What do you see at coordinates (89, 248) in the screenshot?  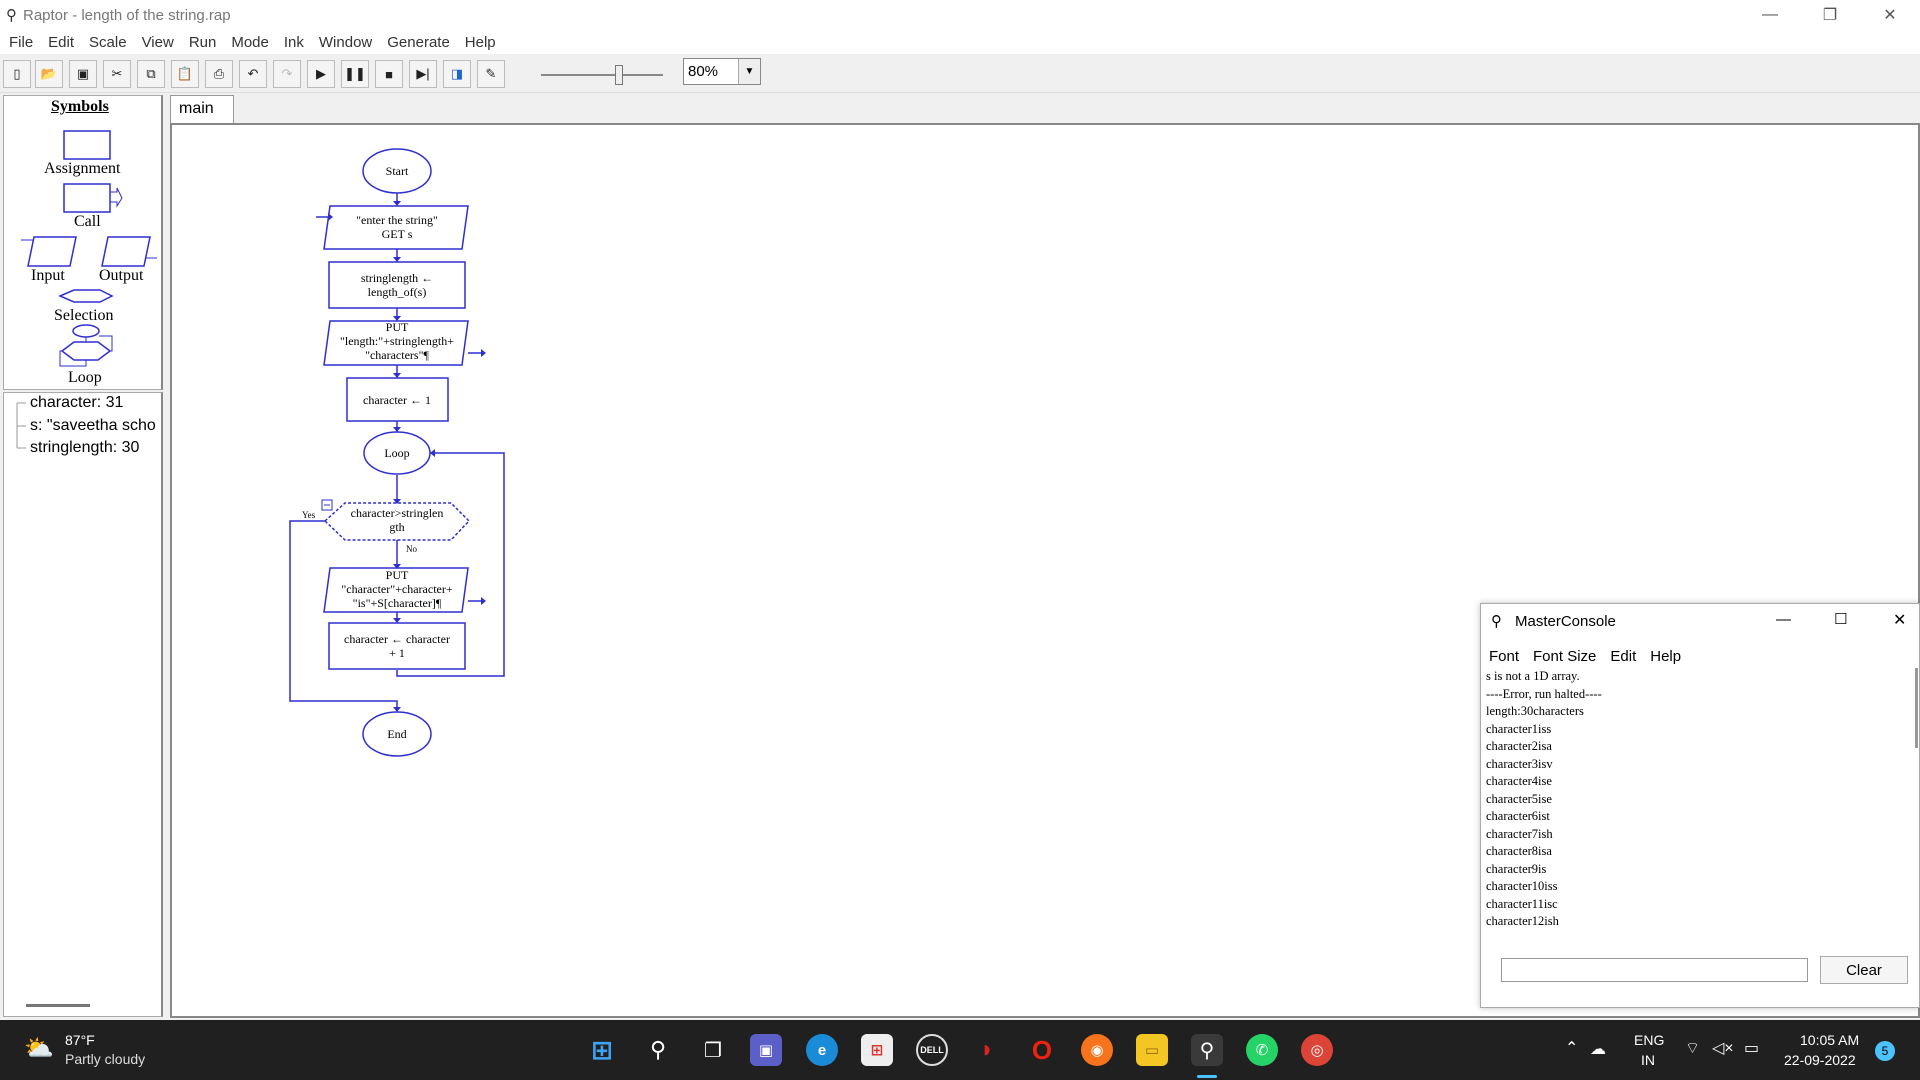 I see `symbol-shapes` at bounding box center [89, 248].